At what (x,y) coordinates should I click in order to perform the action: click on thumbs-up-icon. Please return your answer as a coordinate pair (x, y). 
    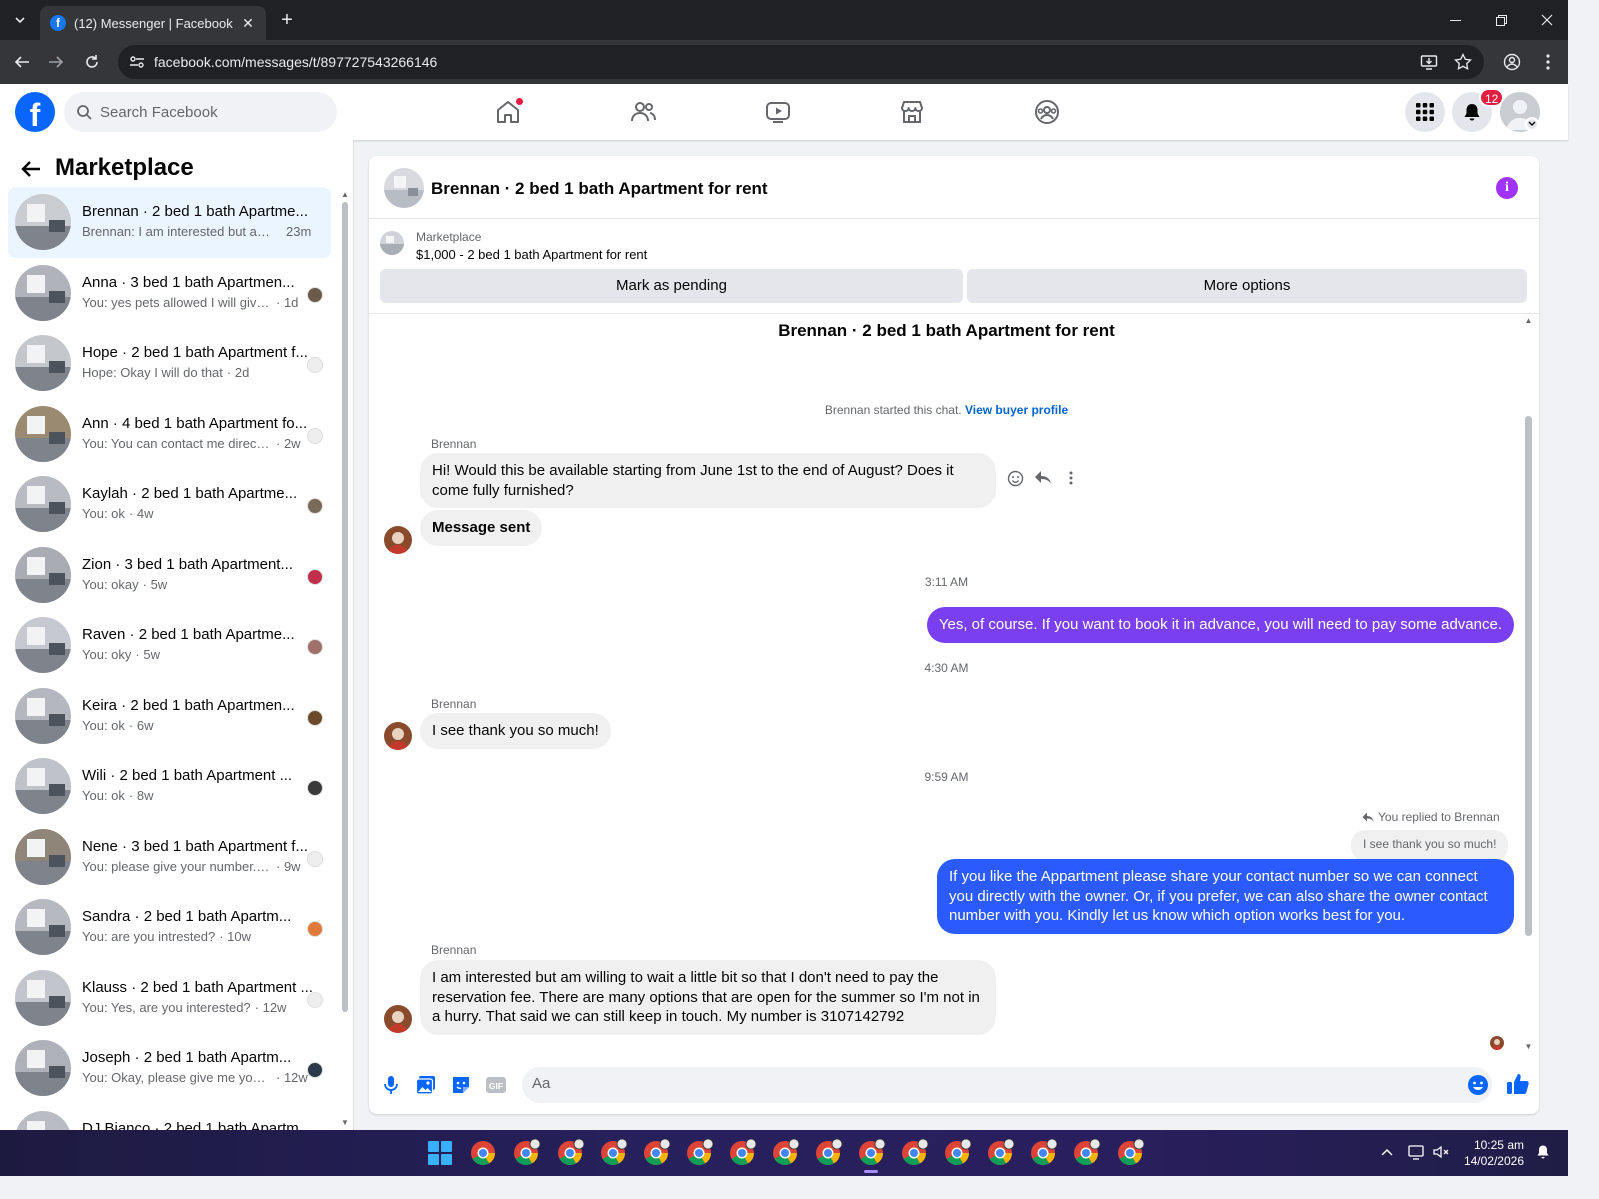
    Looking at the image, I should click on (1517, 1083).